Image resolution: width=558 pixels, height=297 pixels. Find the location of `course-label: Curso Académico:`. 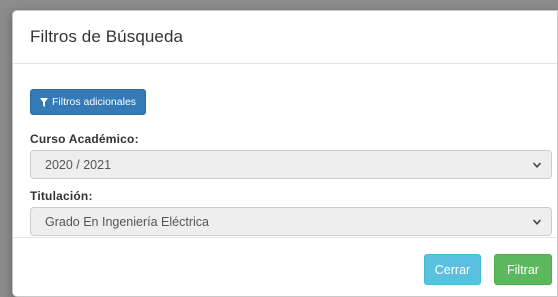

course-label: Curso Académico: is located at coordinates (84, 139).